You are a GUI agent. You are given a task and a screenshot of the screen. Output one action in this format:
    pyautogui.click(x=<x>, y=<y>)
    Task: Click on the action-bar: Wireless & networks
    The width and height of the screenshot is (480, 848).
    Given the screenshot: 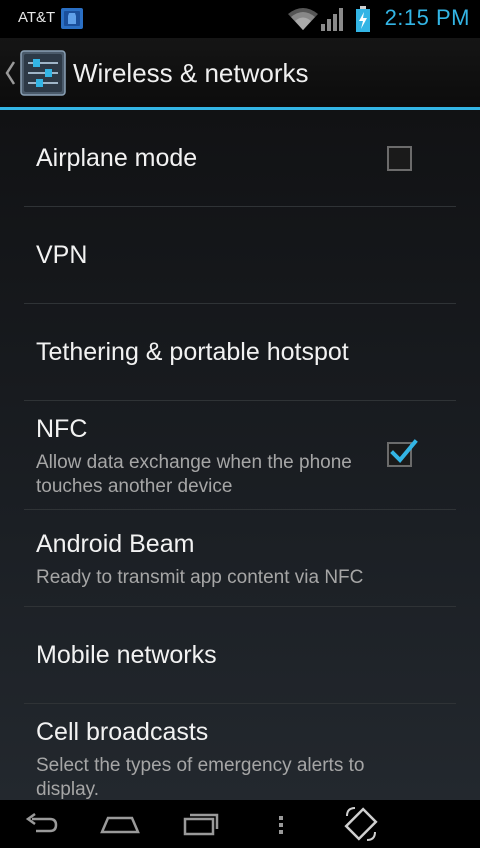 What is the action you would take?
    pyautogui.click(x=240, y=74)
    